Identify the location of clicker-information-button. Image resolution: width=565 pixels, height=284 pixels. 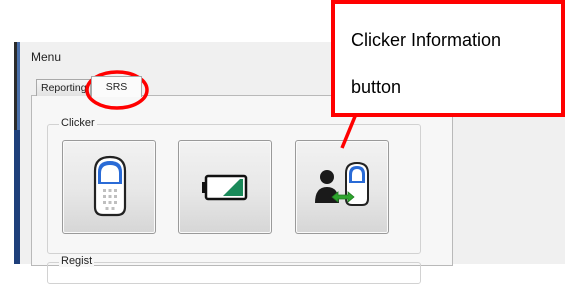
(342, 187).